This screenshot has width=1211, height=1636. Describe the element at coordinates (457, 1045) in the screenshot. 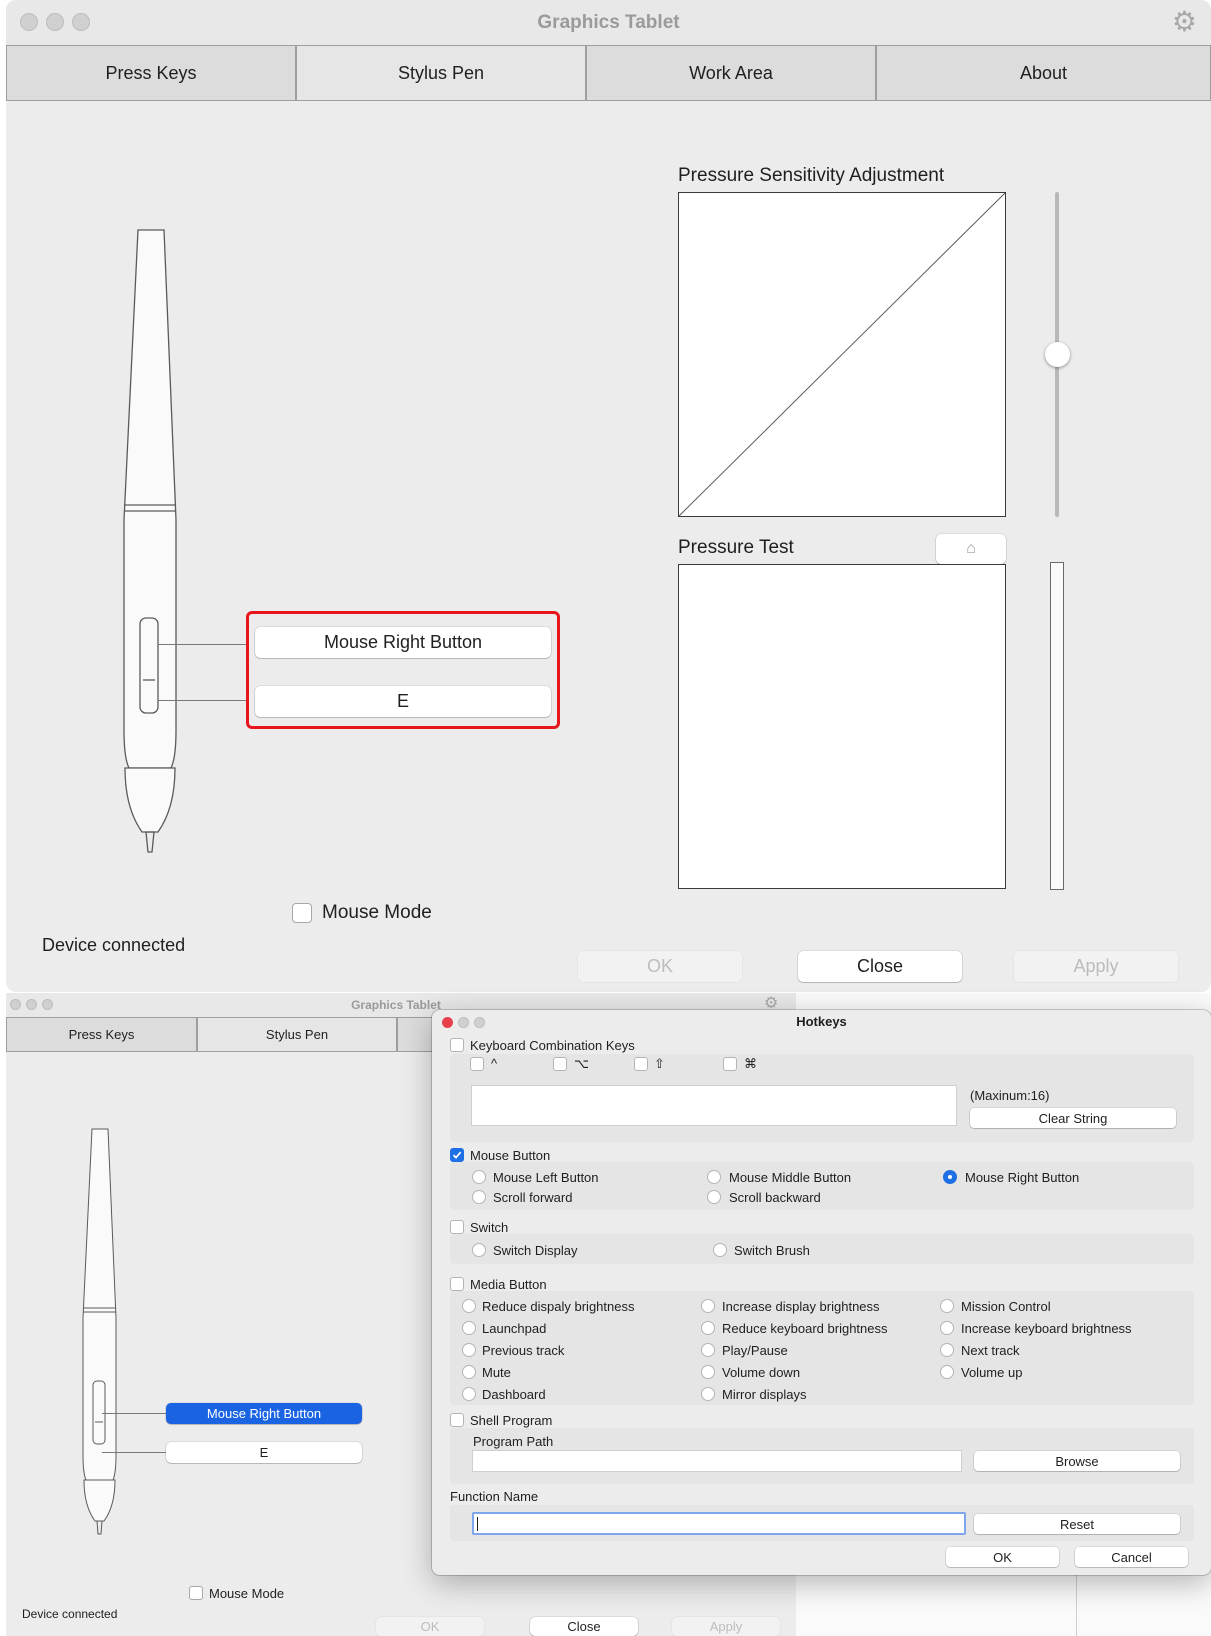

I see `keyboard-combination-checkbox` at that location.